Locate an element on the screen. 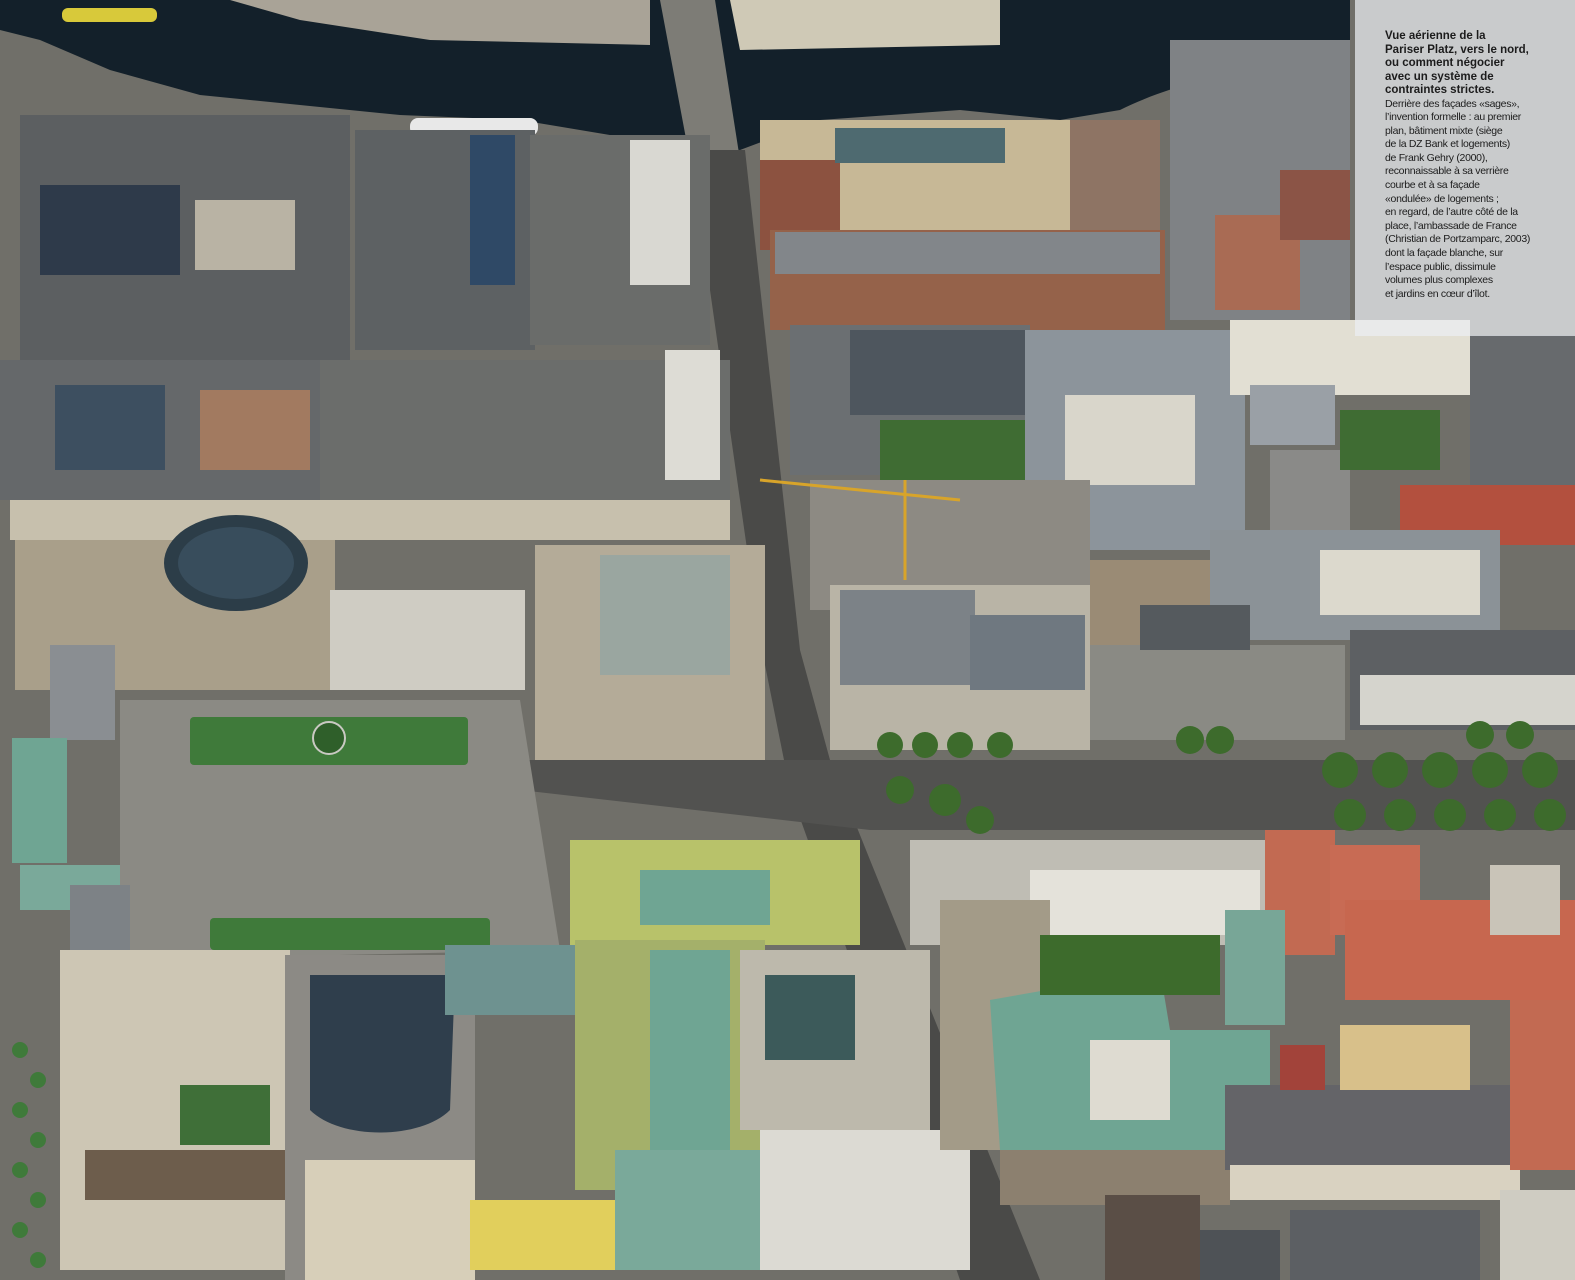 The height and width of the screenshot is (1280, 1575). glass-roof is located at coordinates (382, 1054).